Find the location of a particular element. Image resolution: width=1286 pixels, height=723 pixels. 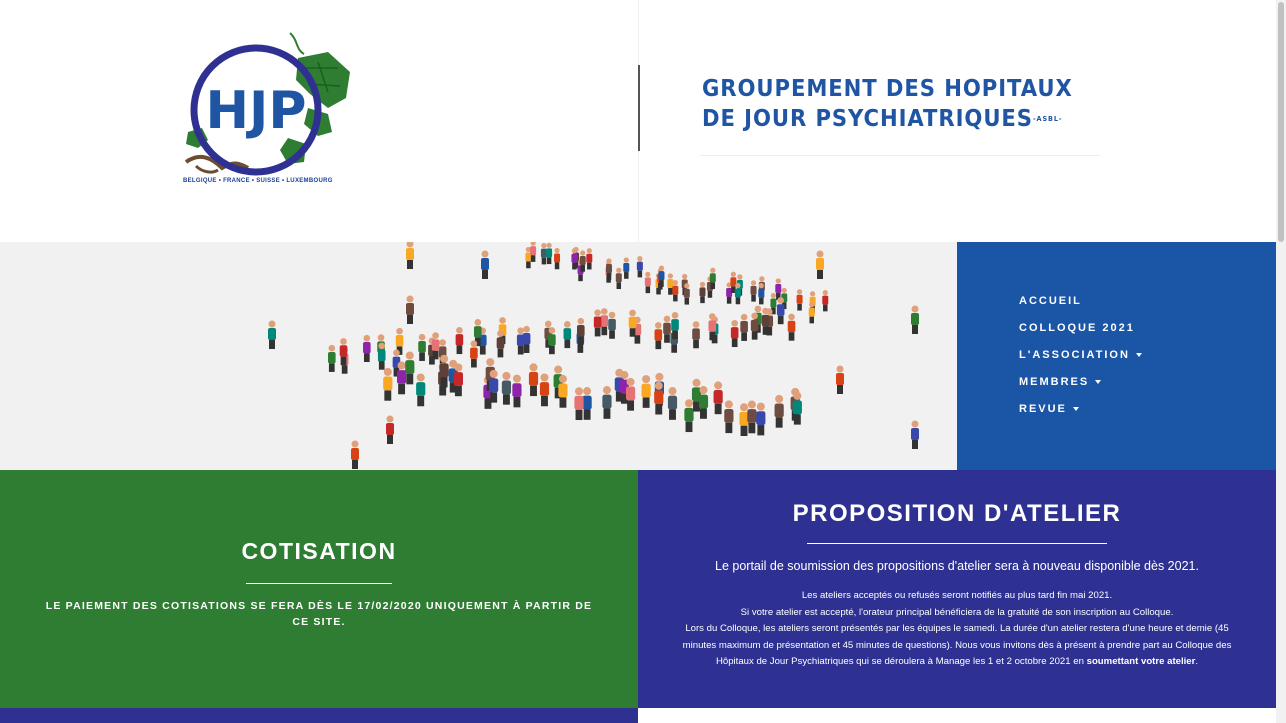

atelier-rule is located at coordinates (957, 543).